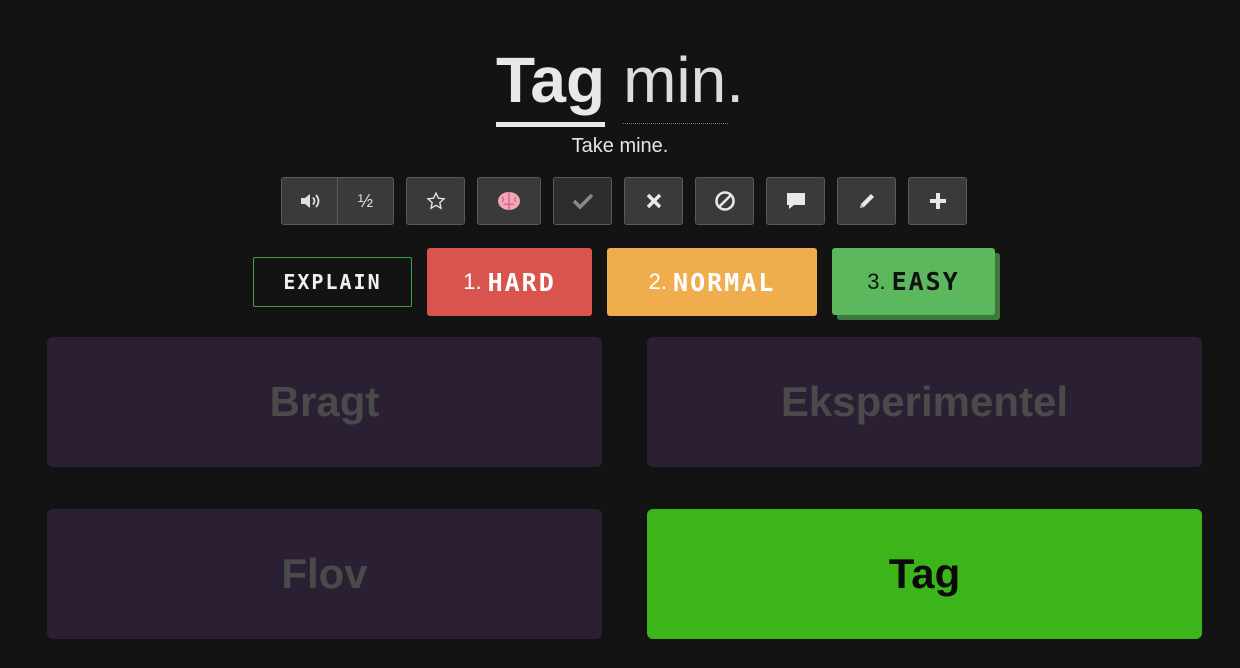 The width and height of the screenshot is (1240, 668). I want to click on normal-button: 2. NORMAL, so click(712, 282).